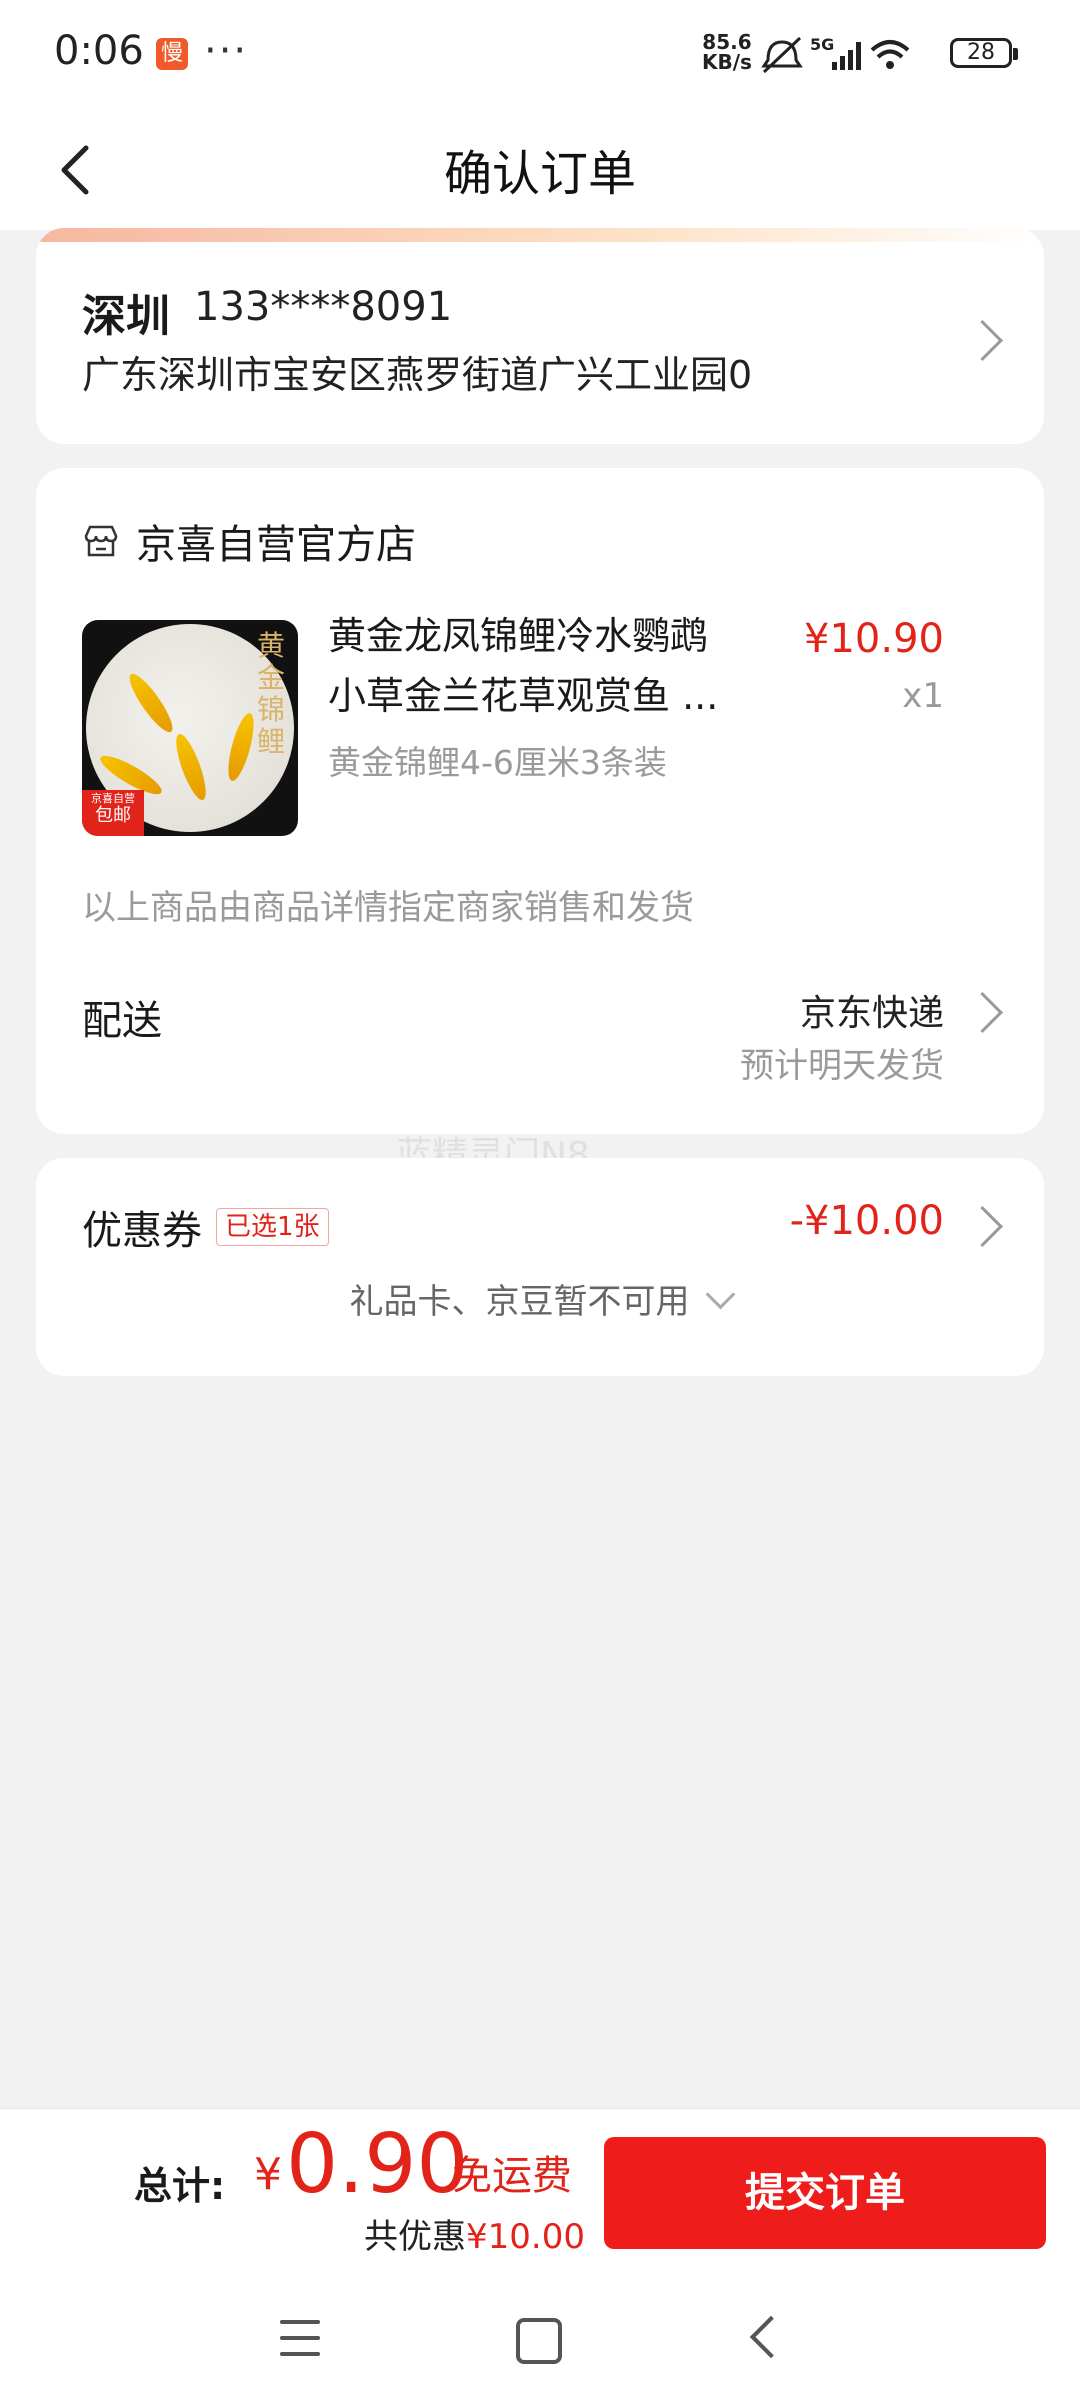 The image size is (1080, 2400). I want to click on address-detail: 广东深圳市宝安区燕罗街道广兴工业园0, so click(417, 375).